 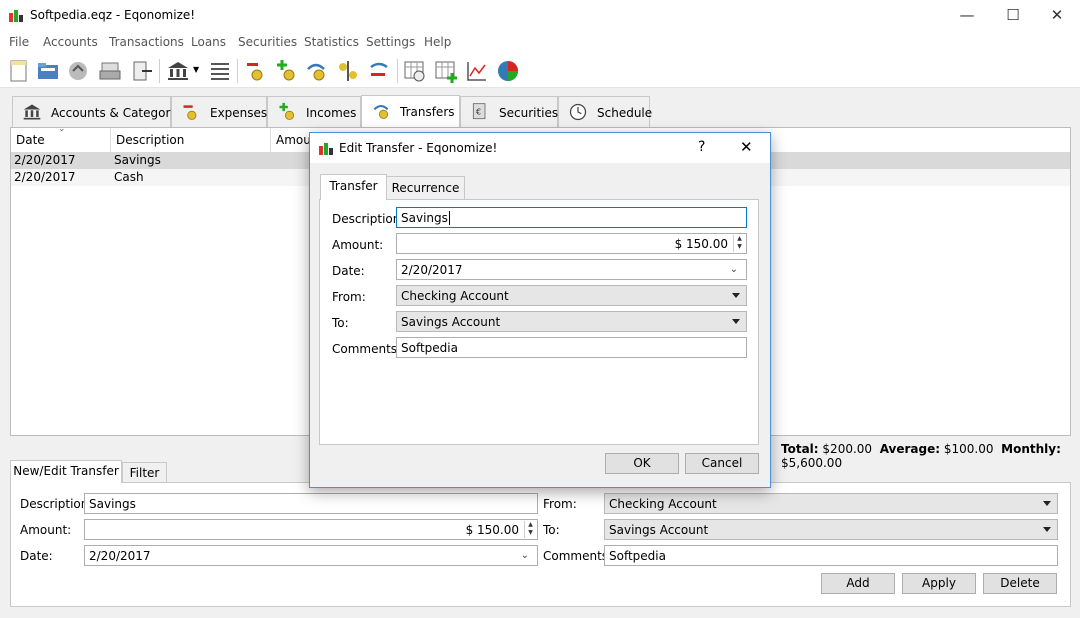 What do you see at coordinates (455, 296) in the screenshot?
I see `from-value: Checking Account` at bounding box center [455, 296].